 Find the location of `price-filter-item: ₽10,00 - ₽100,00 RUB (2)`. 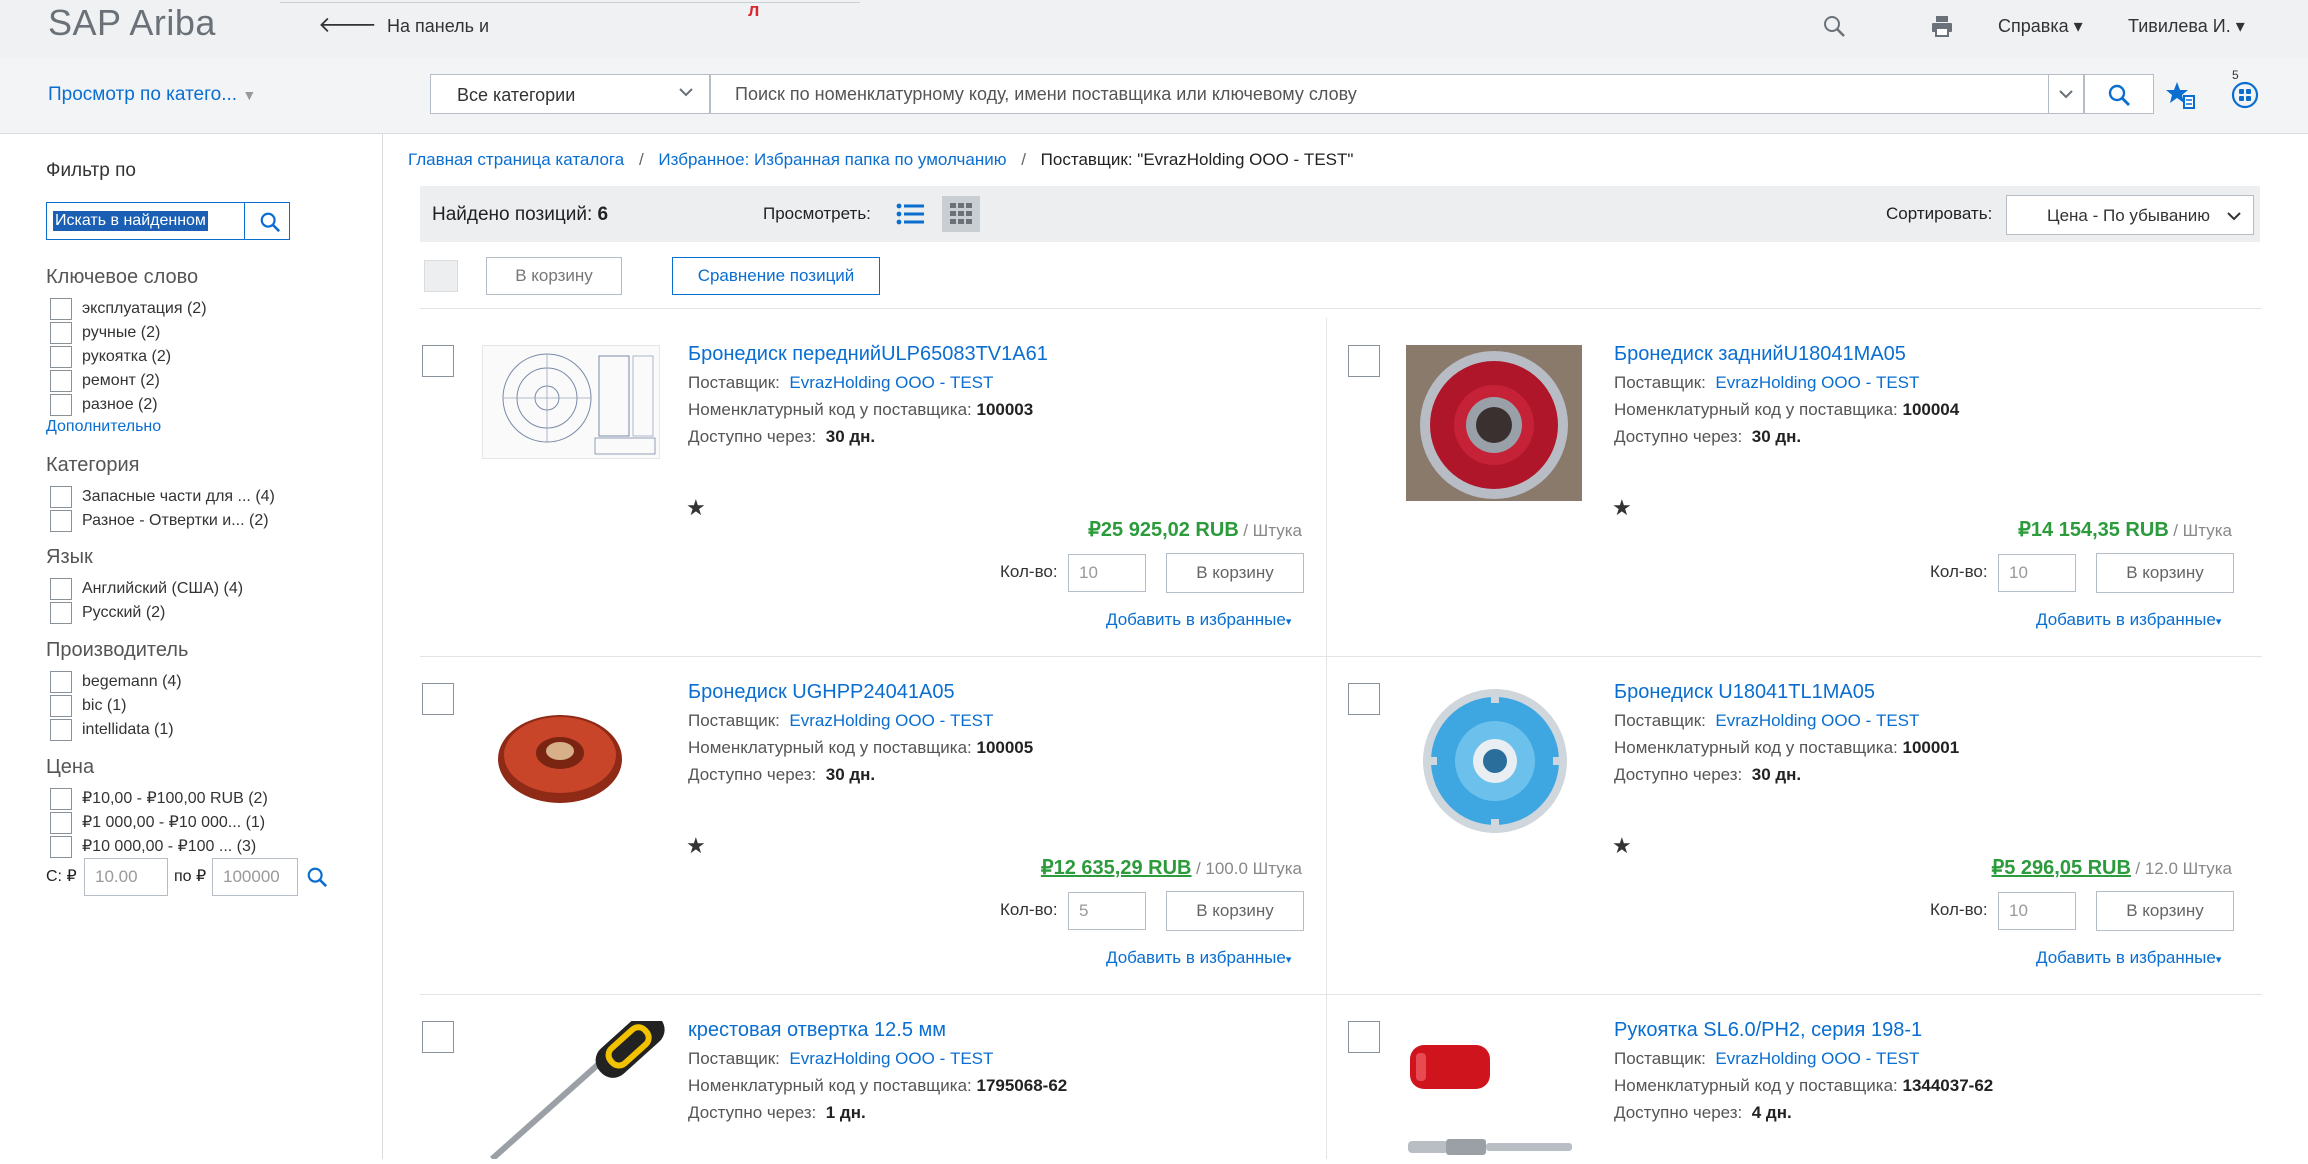

price-filter-item: ₽10,00 - ₽100,00 RUB (2) is located at coordinates (159, 800).